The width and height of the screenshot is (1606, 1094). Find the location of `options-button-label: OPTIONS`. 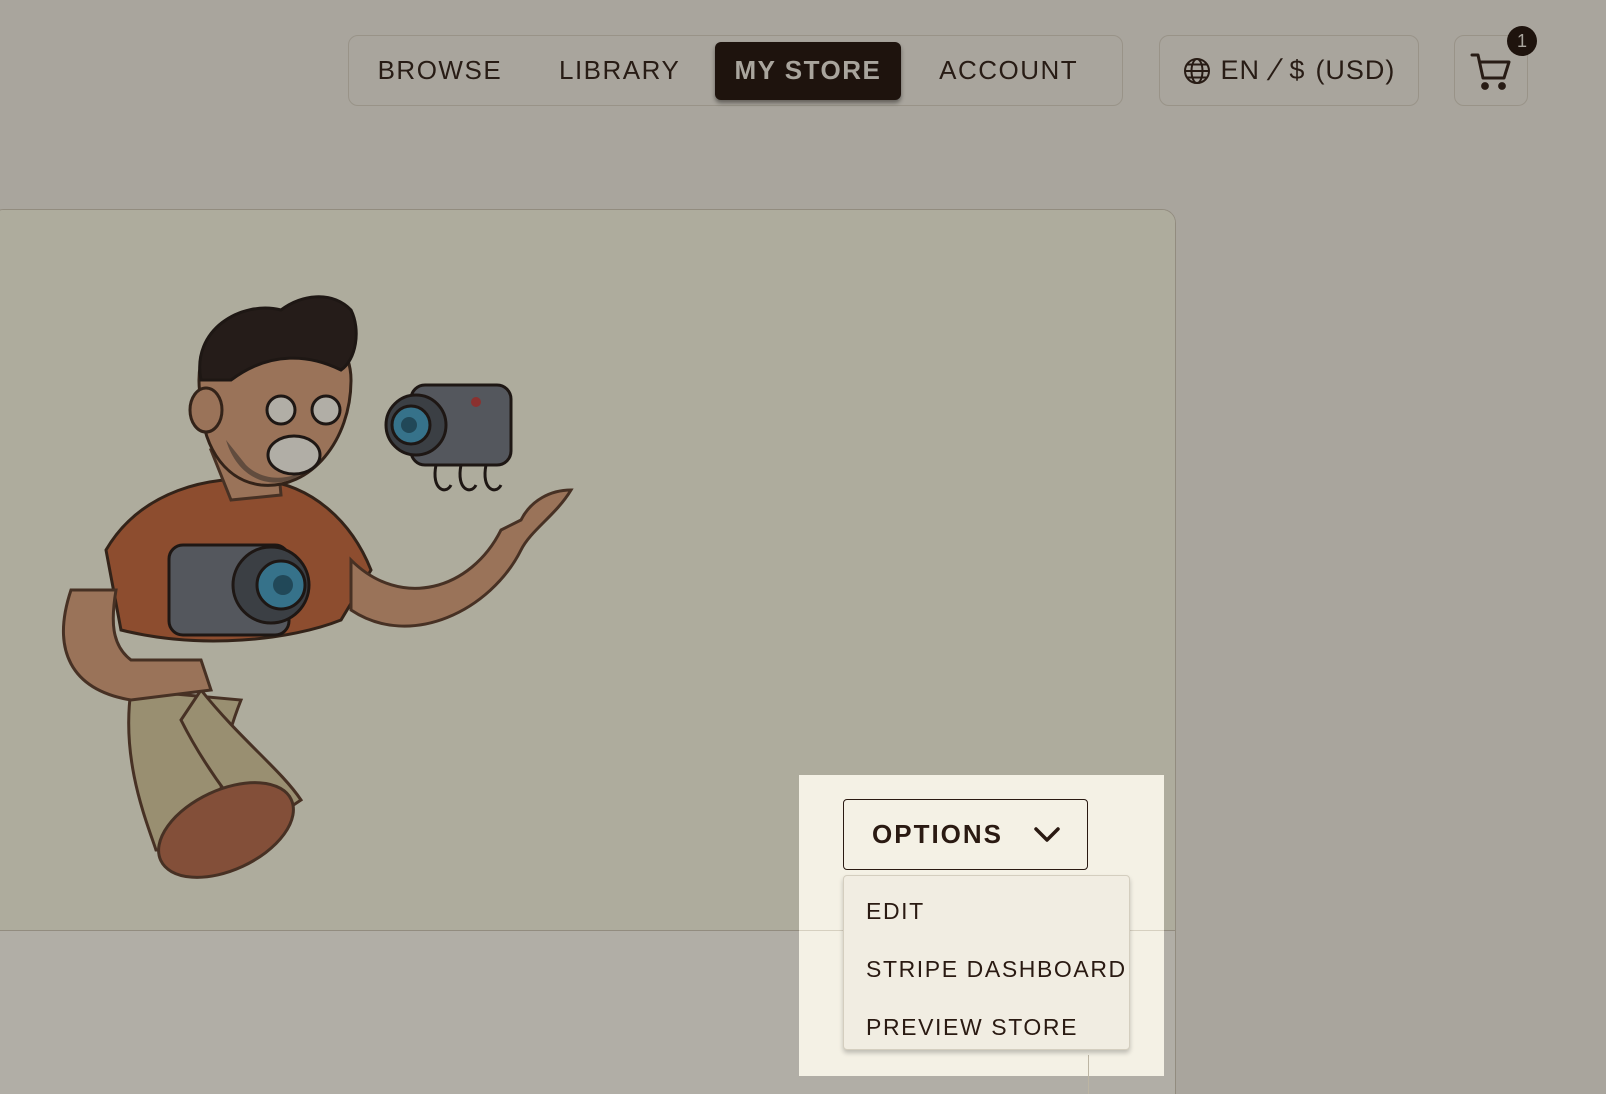

options-button-label: OPTIONS is located at coordinates (938, 834).